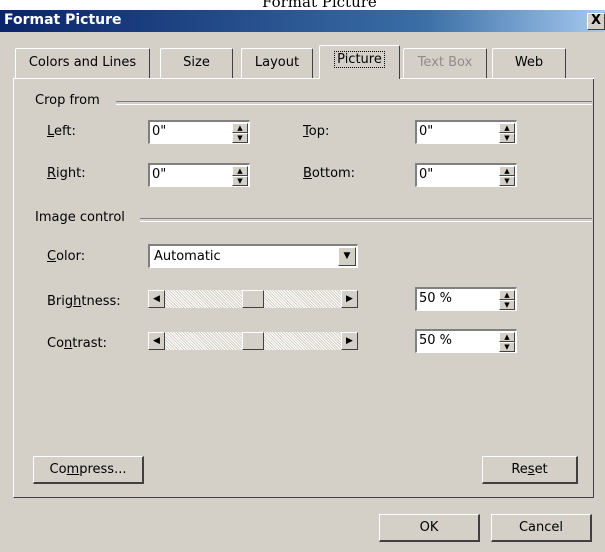  Describe the element at coordinates (199, 175) in the screenshot. I see `crop-right-field: 0" ▲ ▼` at that location.